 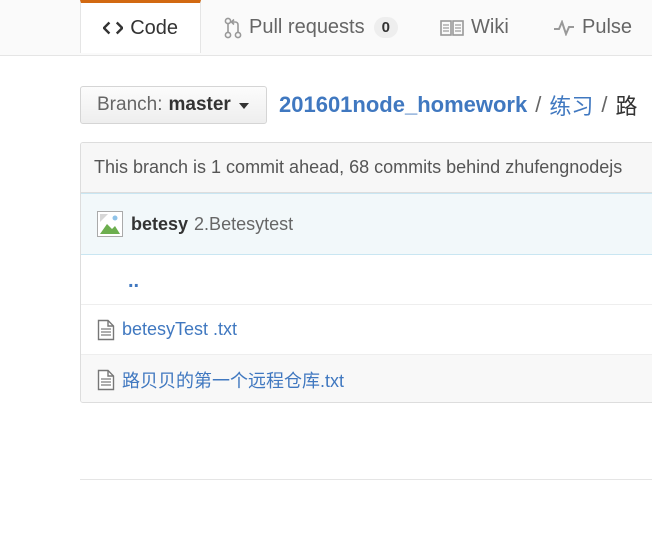 What do you see at coordinates (199, 104) in the screenshot?
I see `branch-name: master` at bounding box center [199, 104].